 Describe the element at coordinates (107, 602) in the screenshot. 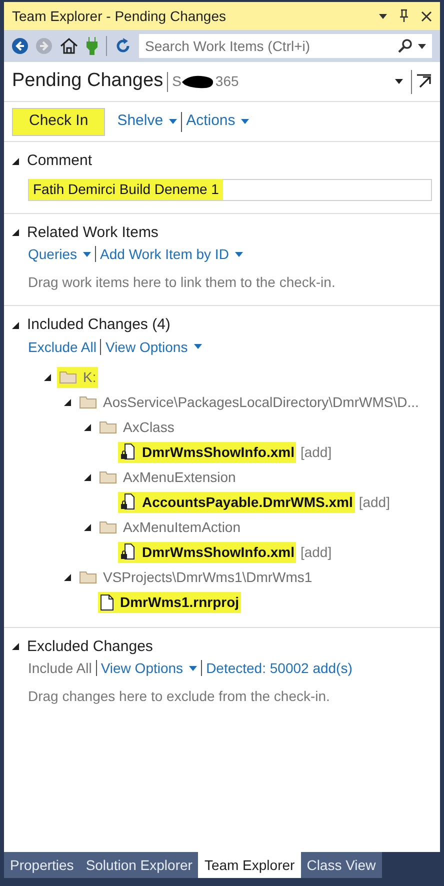

I see `file-icon` at that location.